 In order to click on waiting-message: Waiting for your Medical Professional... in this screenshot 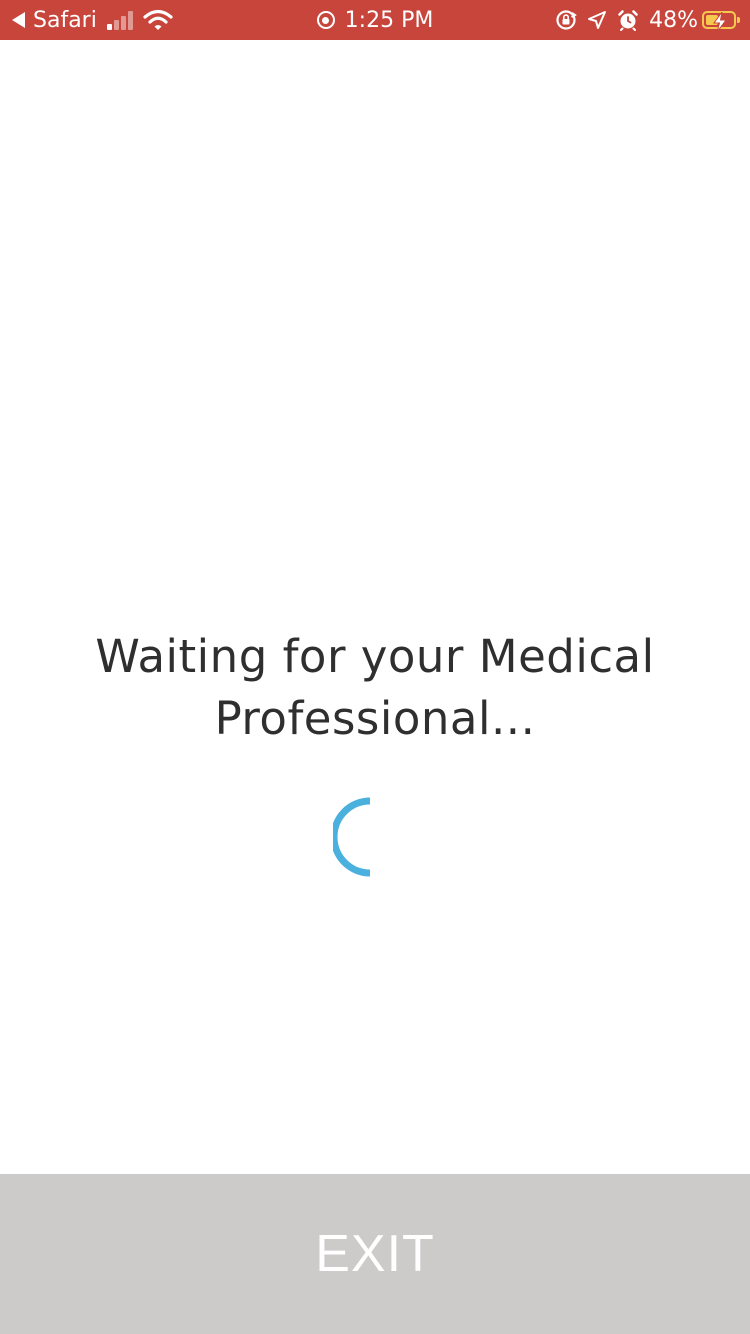, I will do `click(375, 687)`.